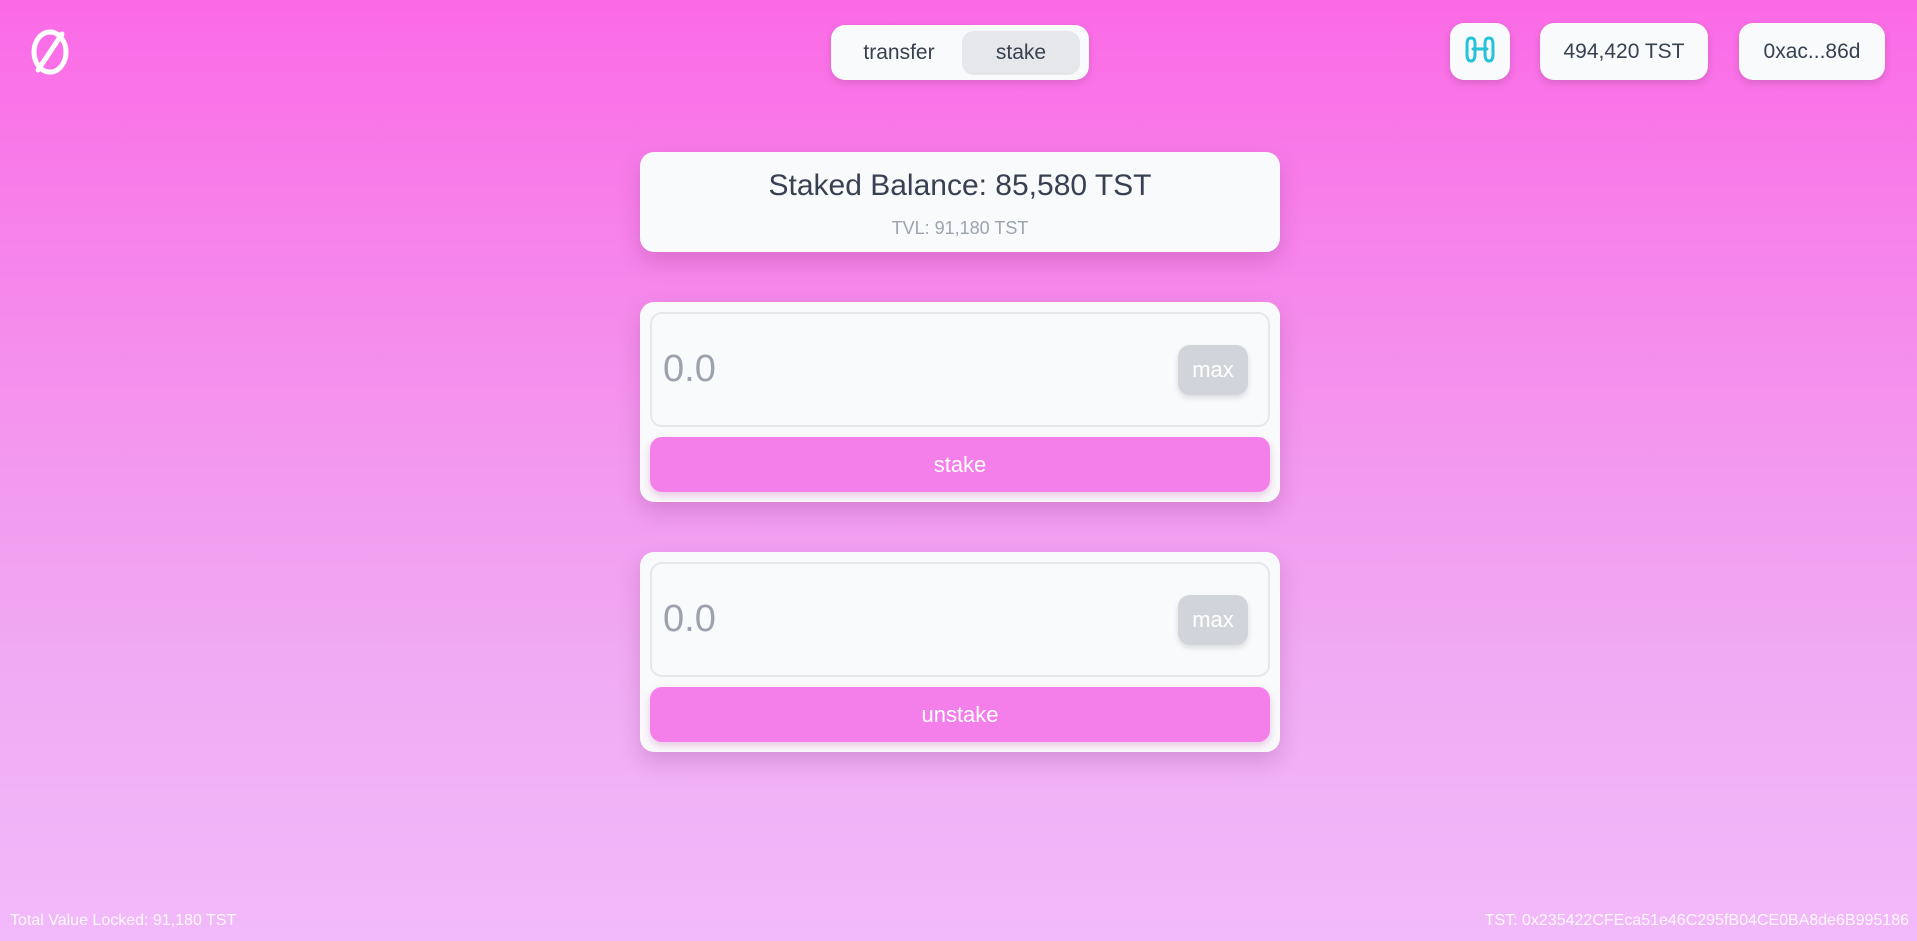  I want to click on stake-form: max stake, so click(960, 402).